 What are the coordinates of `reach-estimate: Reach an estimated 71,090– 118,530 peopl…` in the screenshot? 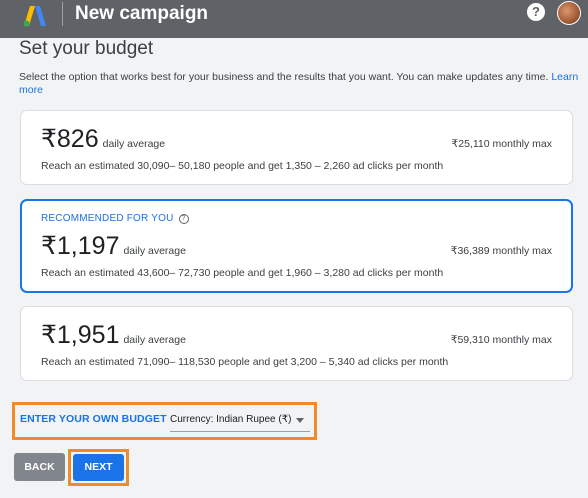 It's located at (245, 362).